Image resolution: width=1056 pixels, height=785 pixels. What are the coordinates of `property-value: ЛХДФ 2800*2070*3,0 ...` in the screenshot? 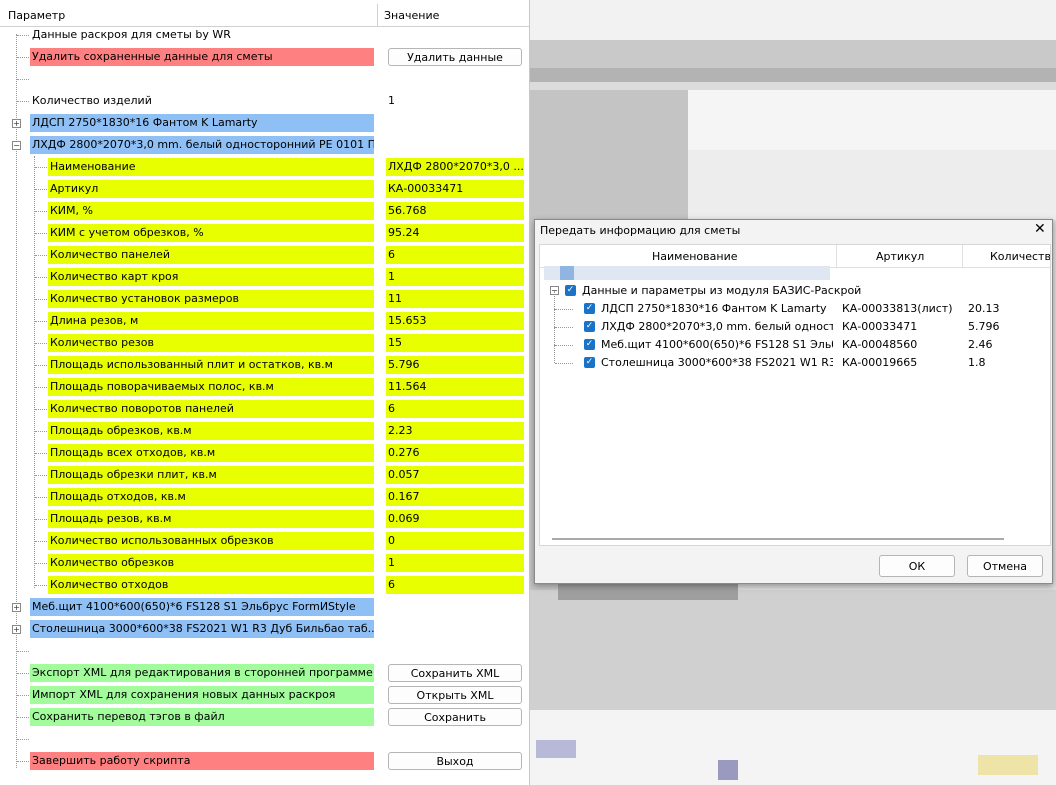 It's located at (455, 167).